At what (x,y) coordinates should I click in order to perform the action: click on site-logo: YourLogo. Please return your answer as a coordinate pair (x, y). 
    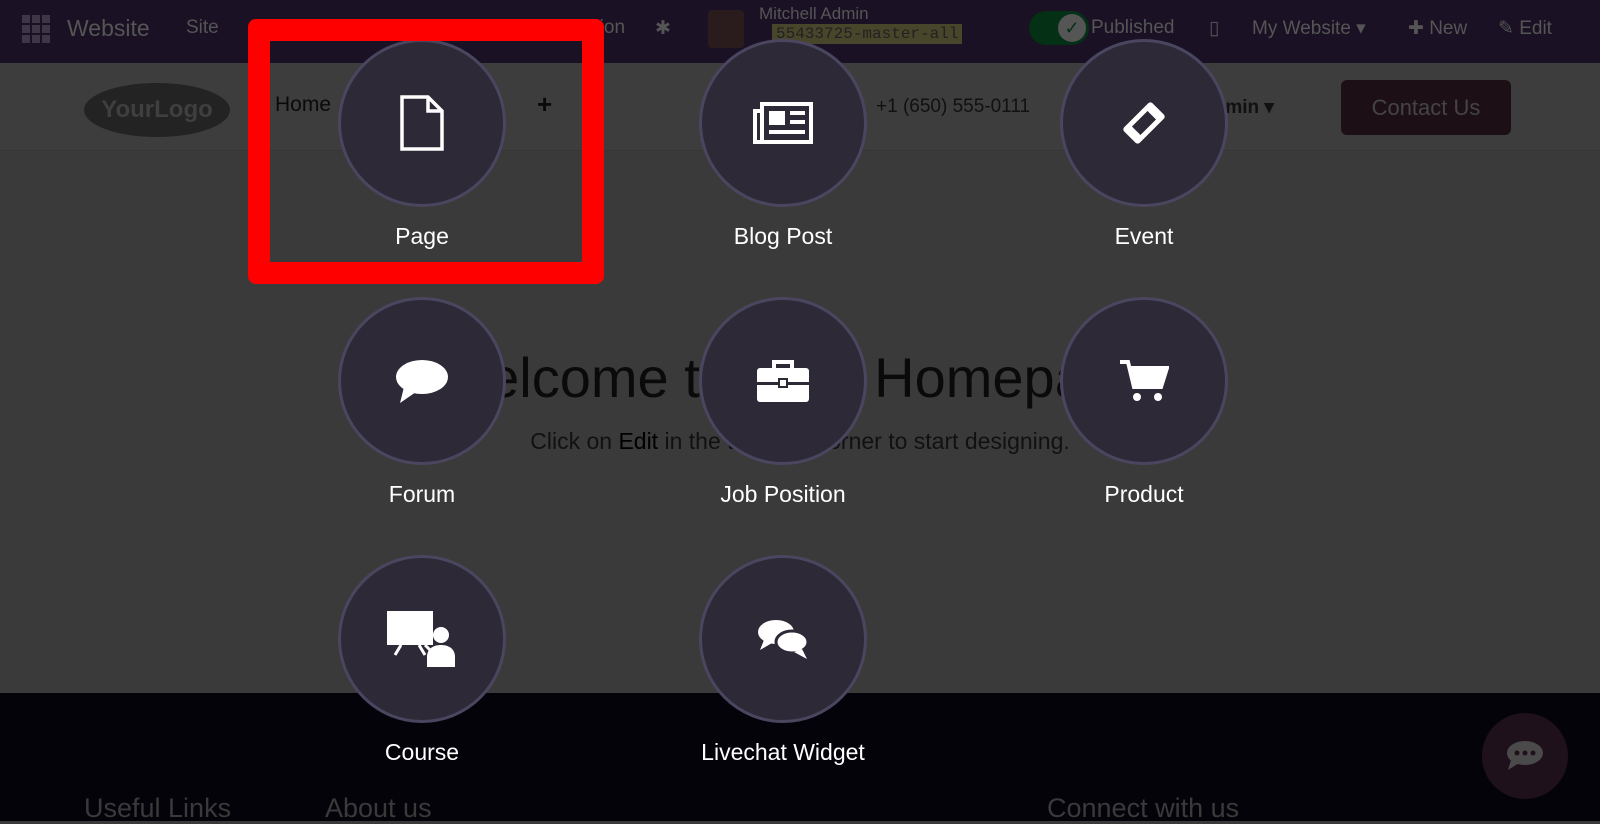
    Looking at the image, I should click on (157, 110).